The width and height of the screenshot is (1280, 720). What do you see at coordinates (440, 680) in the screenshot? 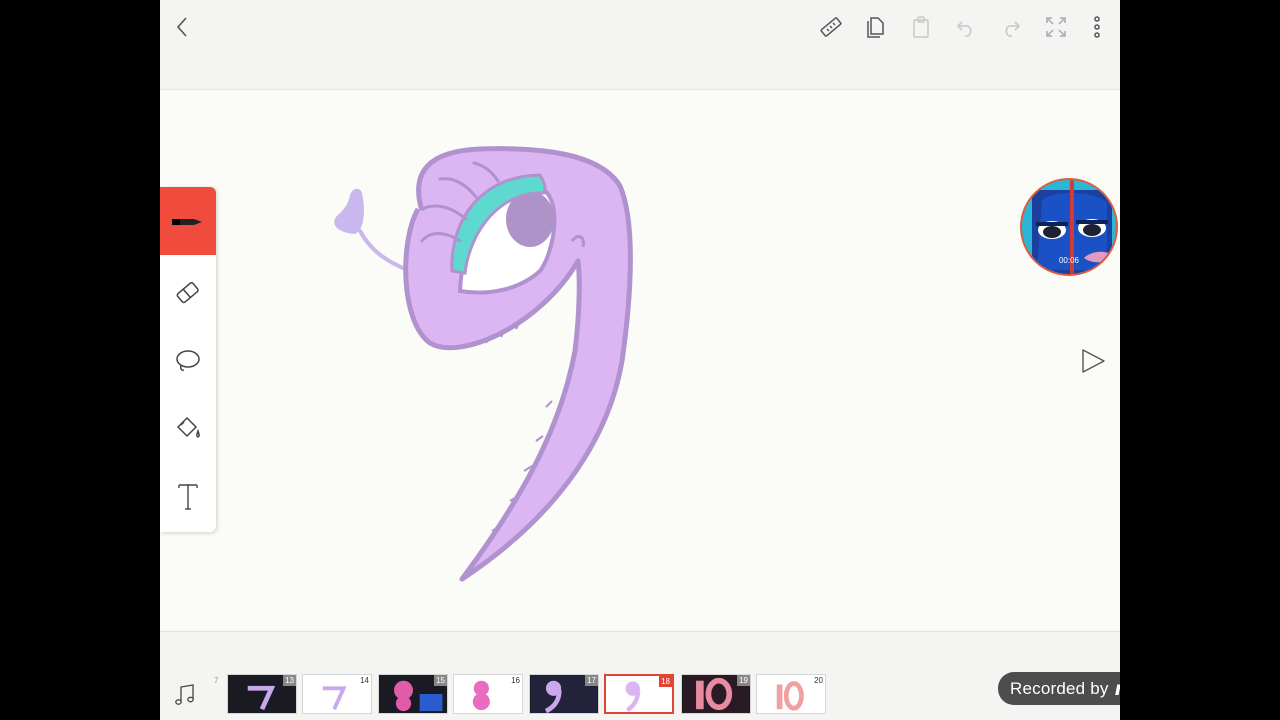
I see `frame-number: 15` at bounding box center [440, 680].